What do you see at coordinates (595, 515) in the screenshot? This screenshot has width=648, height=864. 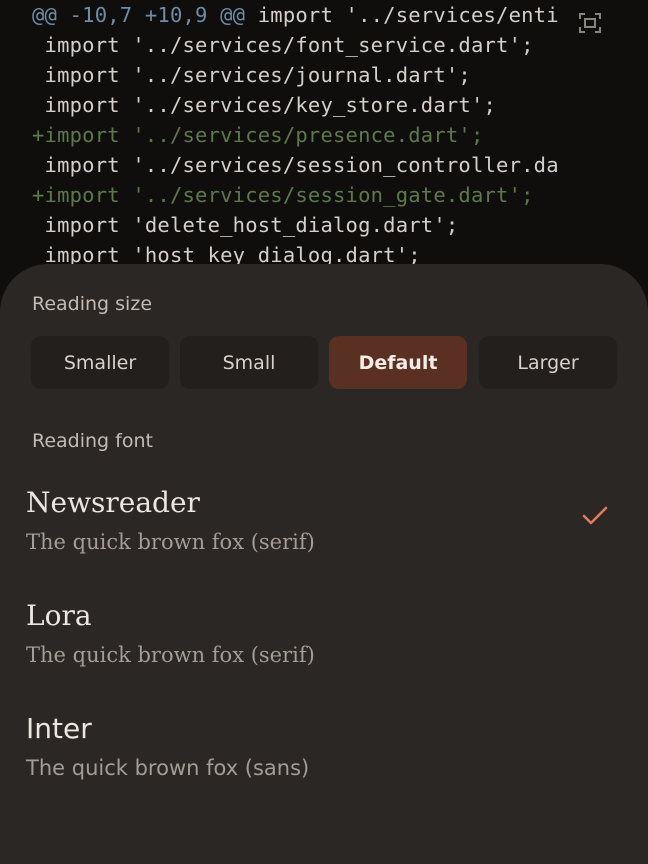 I see `check-icon` at bounding box center [595, 515].